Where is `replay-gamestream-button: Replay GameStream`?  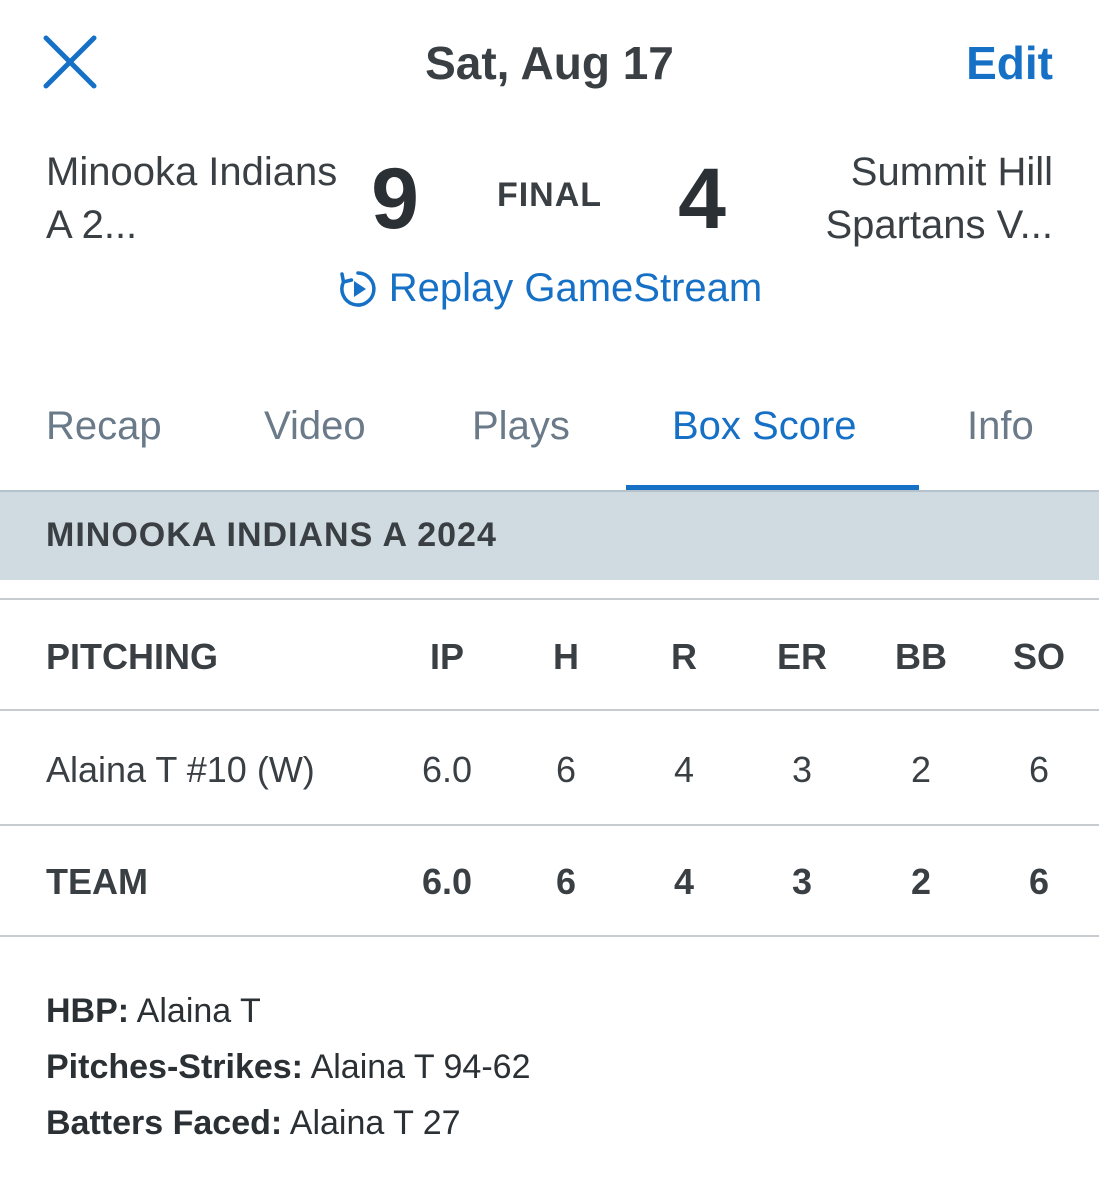 replay-gamestream-button: Replay GameStream is located at coordinates (549, 288).